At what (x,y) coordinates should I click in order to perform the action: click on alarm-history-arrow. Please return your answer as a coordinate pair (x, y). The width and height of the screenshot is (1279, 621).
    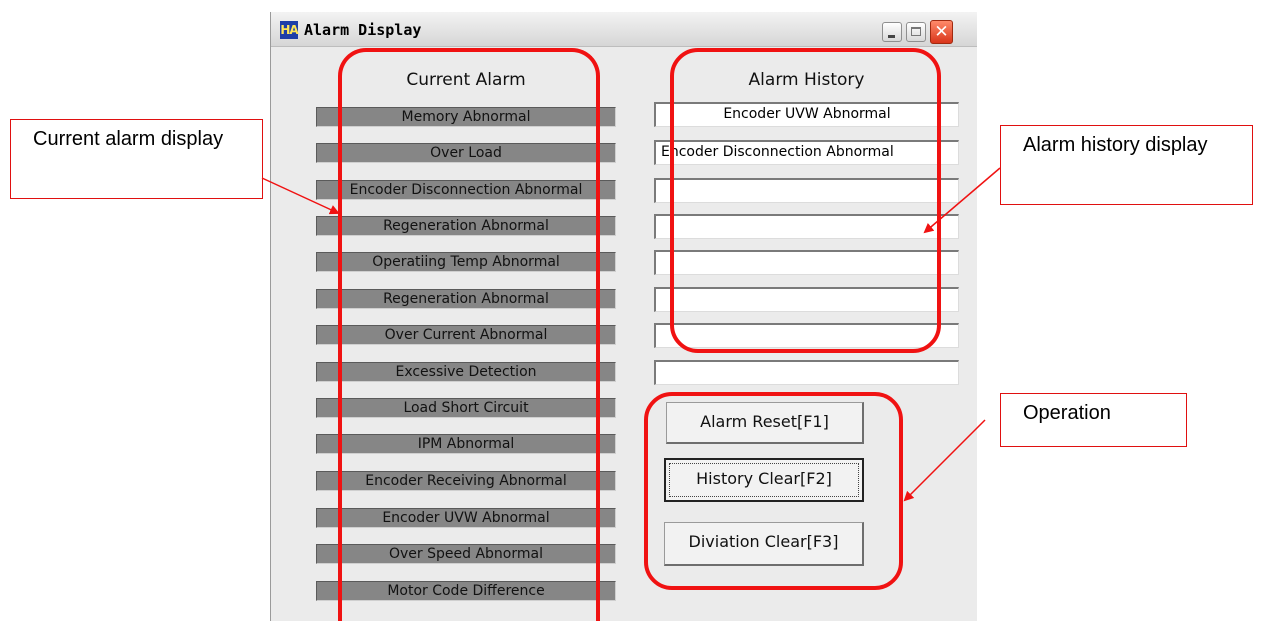
    Looking at the image, I should click on (962, 200).